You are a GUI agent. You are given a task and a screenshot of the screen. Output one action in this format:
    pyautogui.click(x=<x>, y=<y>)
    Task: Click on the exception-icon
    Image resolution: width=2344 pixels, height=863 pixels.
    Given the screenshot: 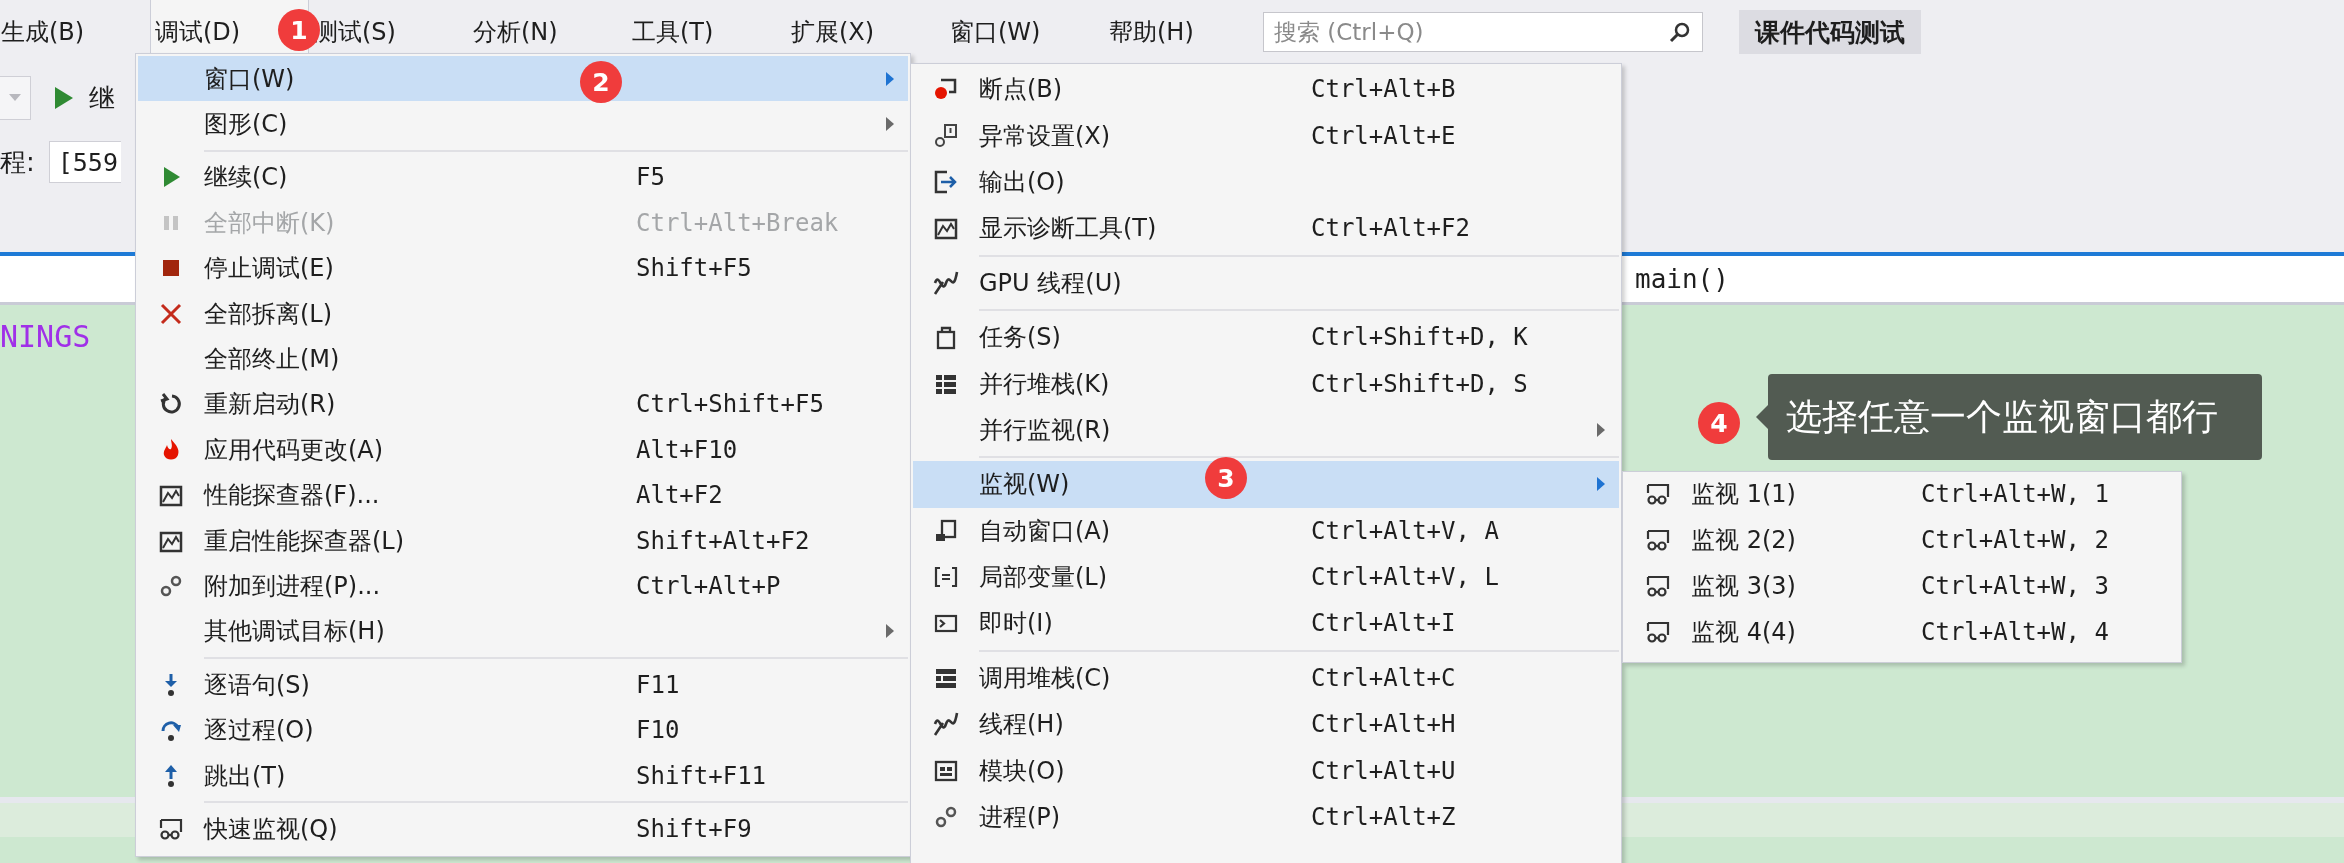 What is the action you would take?
    pyautogui.click(x=946, y=135)
    